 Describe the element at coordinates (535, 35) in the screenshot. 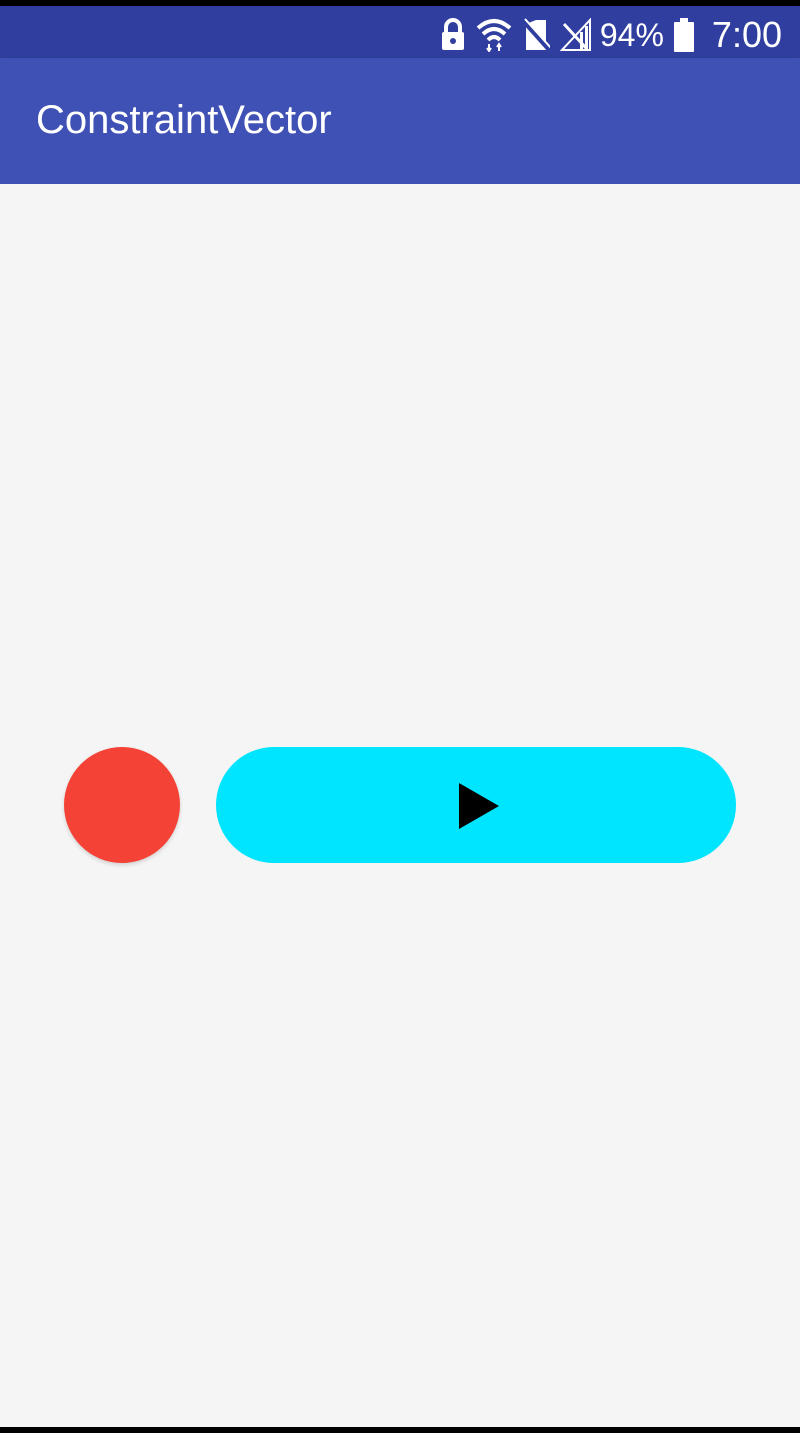

I see `no-sim-icon` at that location.